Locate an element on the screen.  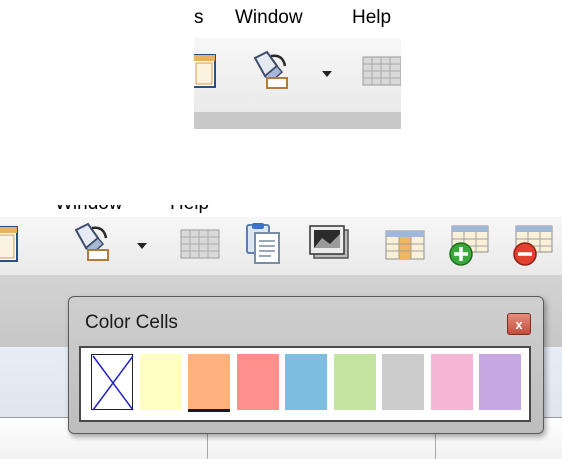
swatch-green is located at coordinates (354, 382).